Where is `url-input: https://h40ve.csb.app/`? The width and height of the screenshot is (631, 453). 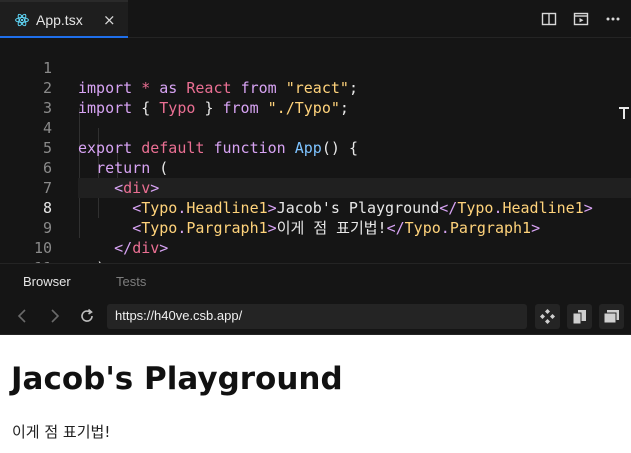
url-input: https://h40ve.csb.app/ is located at coordinates (317, 316).